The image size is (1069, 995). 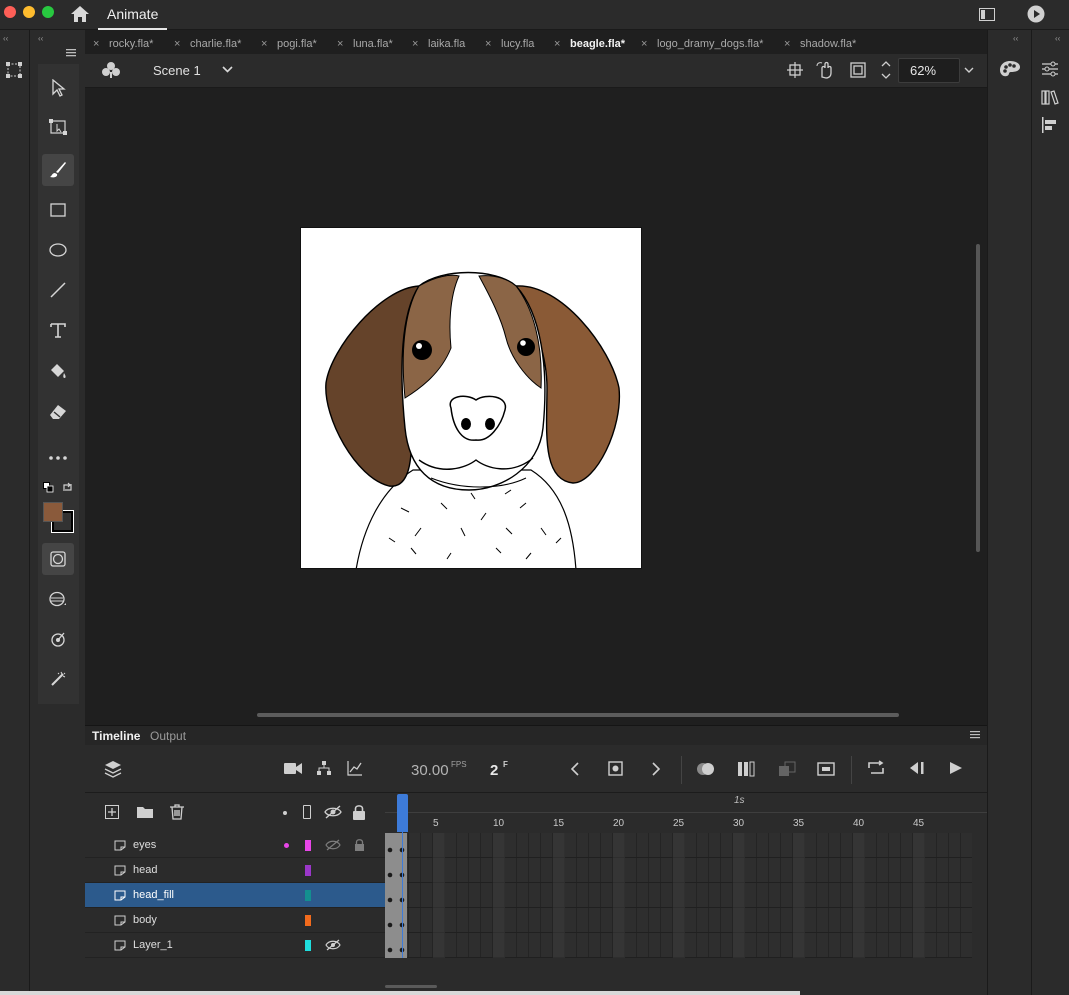 I want to click on new-folder-icon, so click(x=145, y=812).